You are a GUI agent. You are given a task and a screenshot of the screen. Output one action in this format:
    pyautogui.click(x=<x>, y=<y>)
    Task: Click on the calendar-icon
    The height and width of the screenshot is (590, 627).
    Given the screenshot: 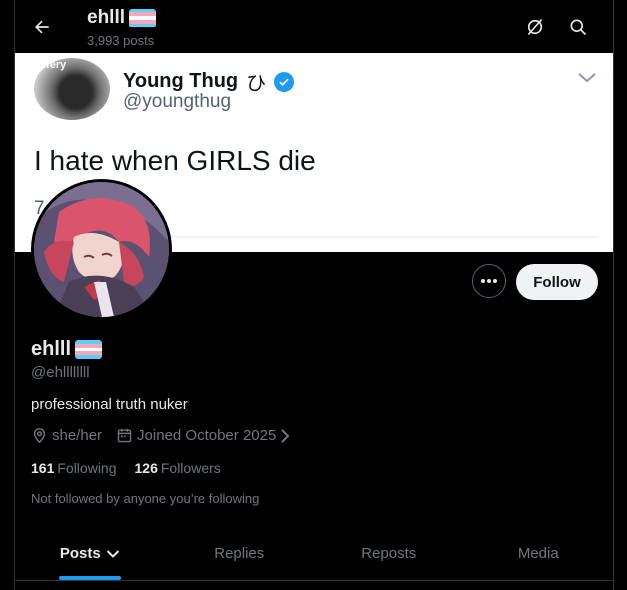 What is the action you would take?
    pyautogui.click(x=124, y=435)
    